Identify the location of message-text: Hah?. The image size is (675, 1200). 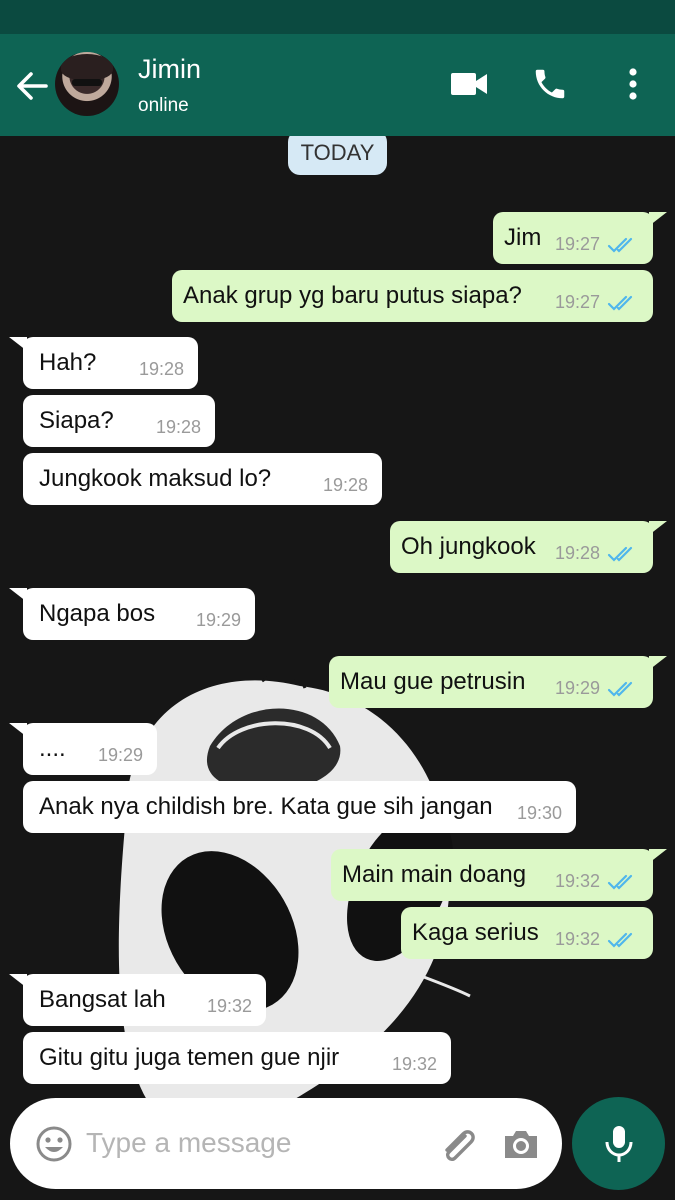
(68, 362).